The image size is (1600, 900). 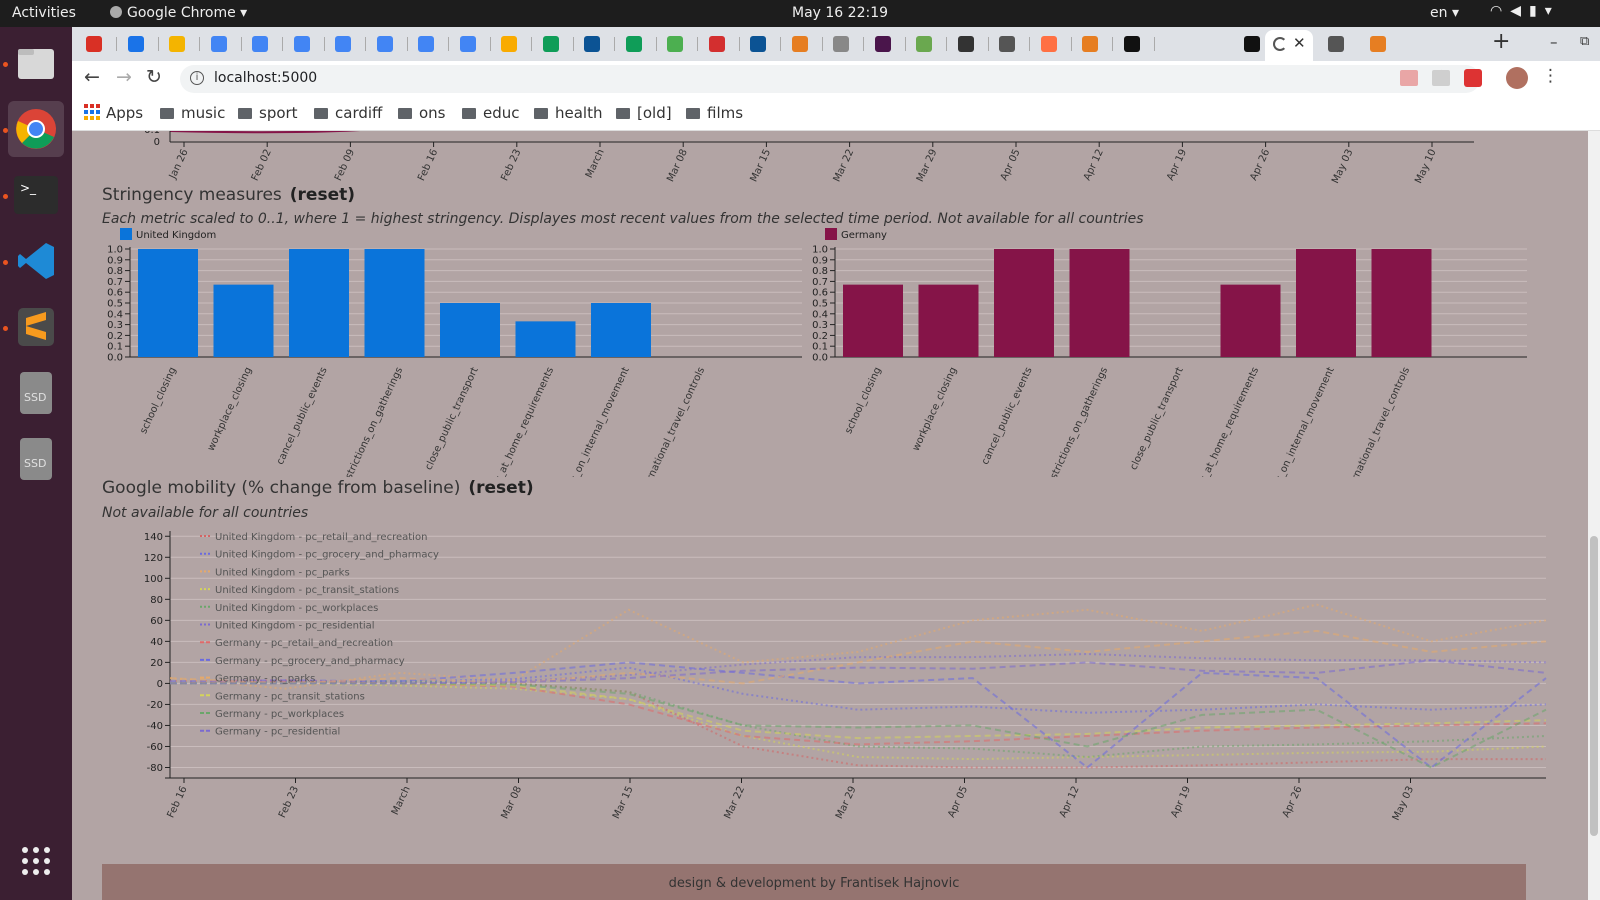 What do you see at coordinates (115, 314) in the screenshot?
I see `uk-y-tick-label: 0.4` at bounding box center [115, 314].